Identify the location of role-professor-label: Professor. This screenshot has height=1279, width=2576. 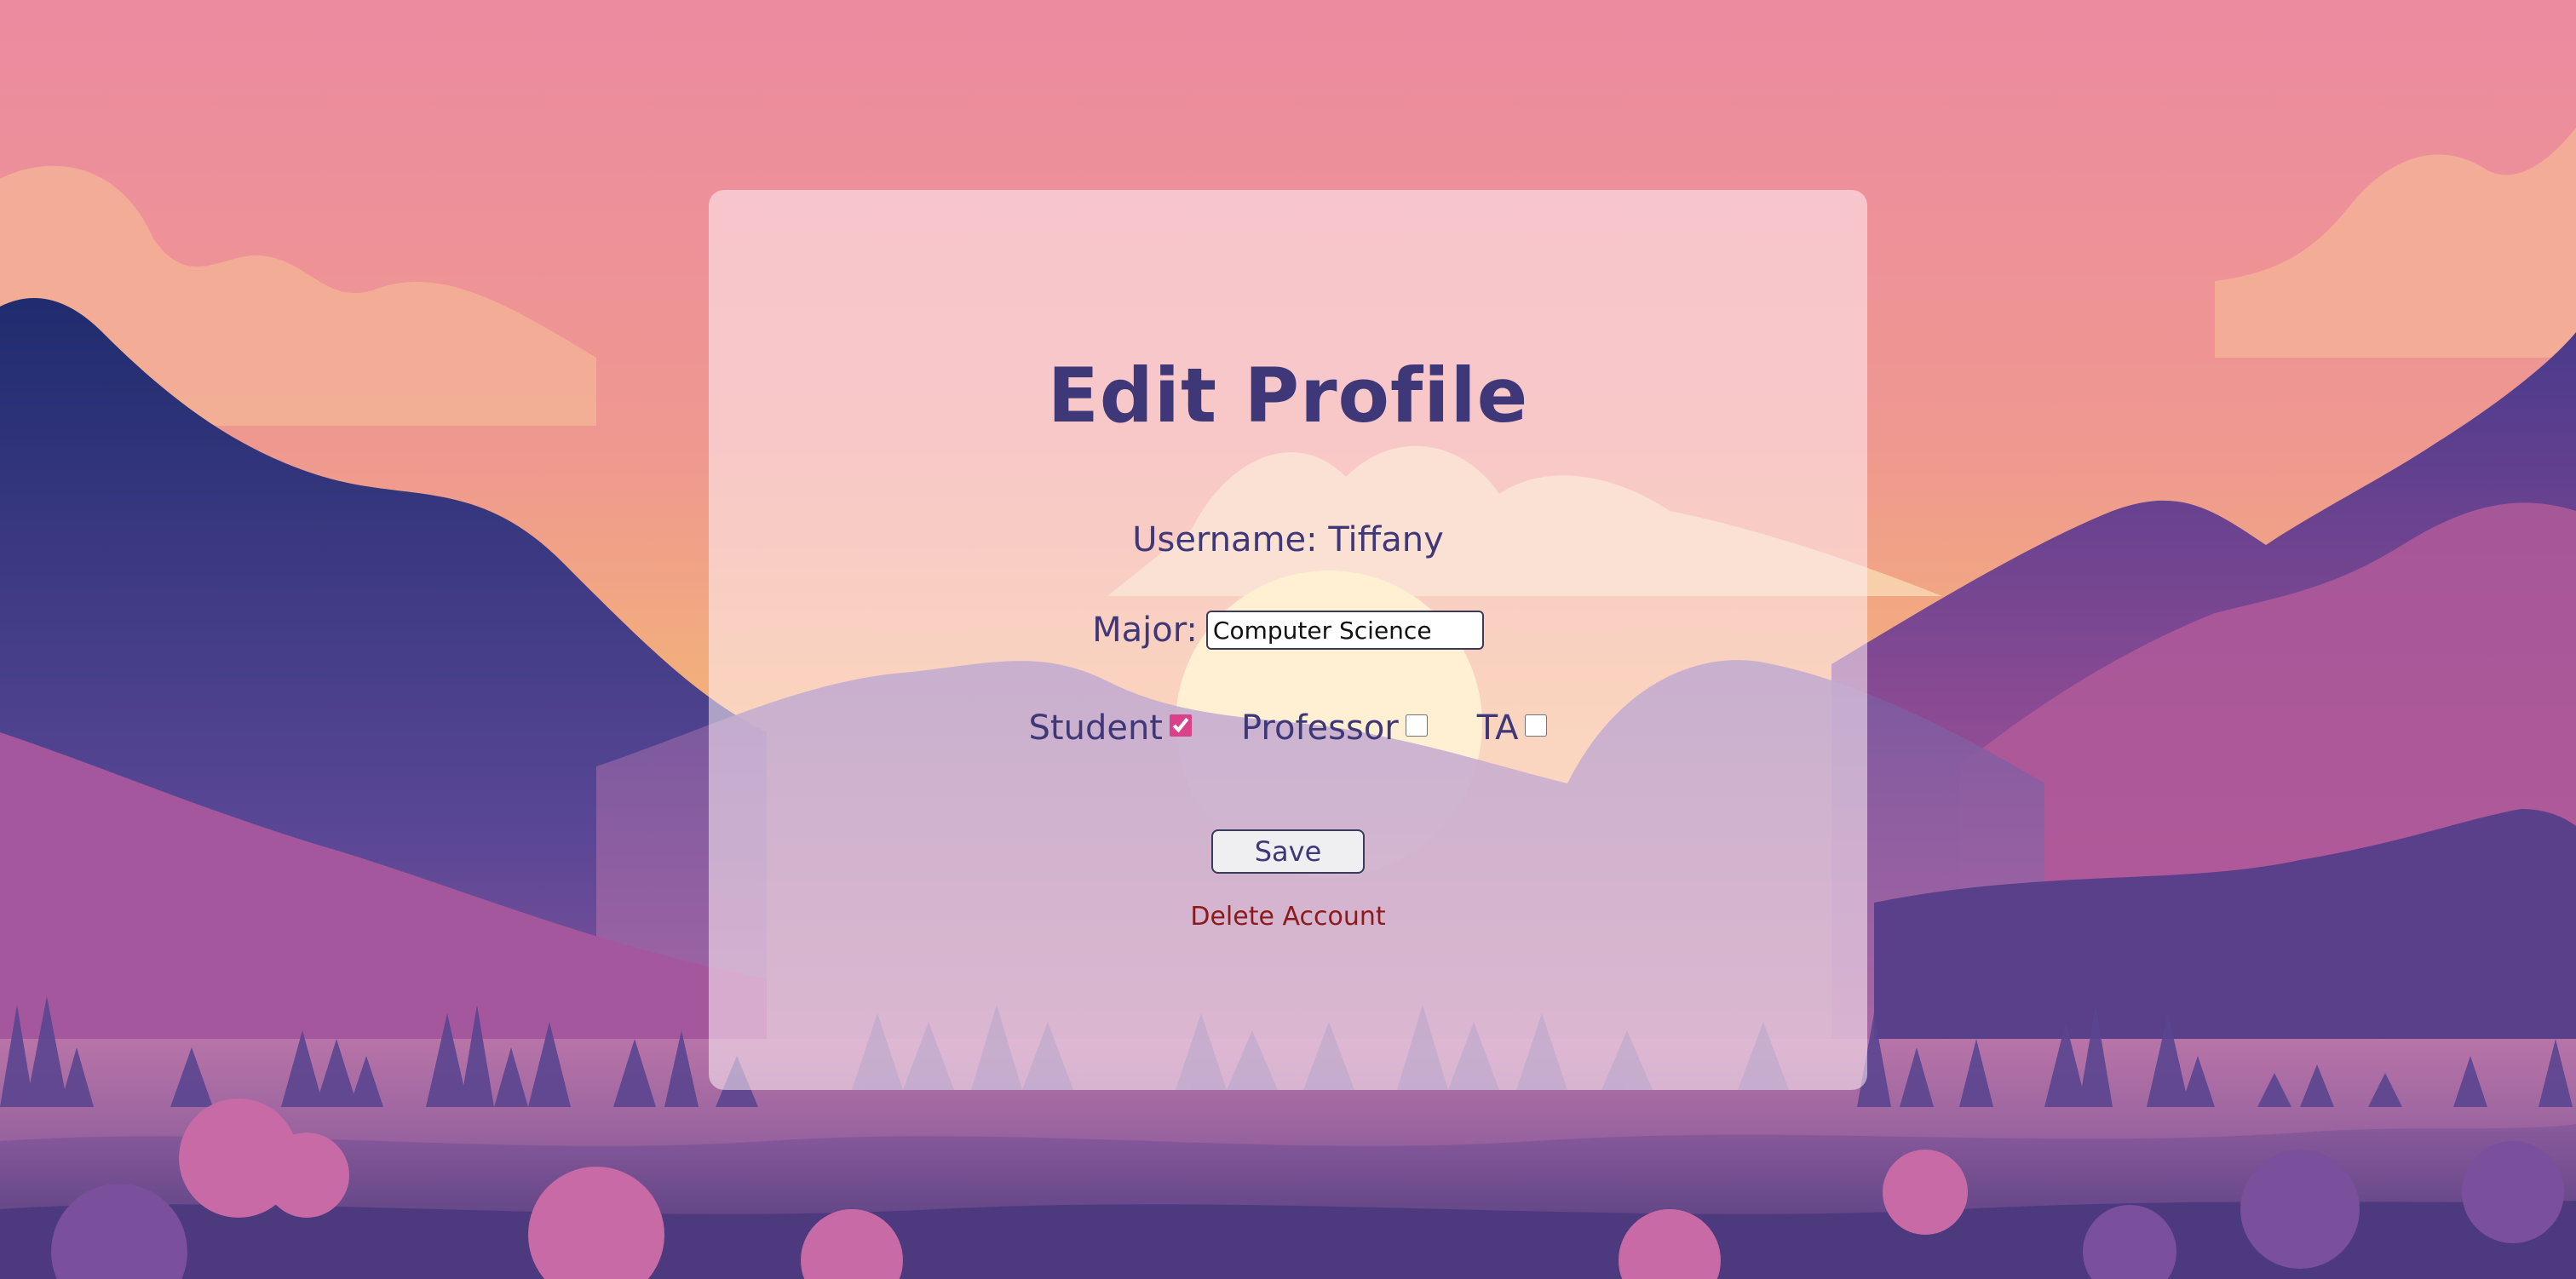
(1320, 728).